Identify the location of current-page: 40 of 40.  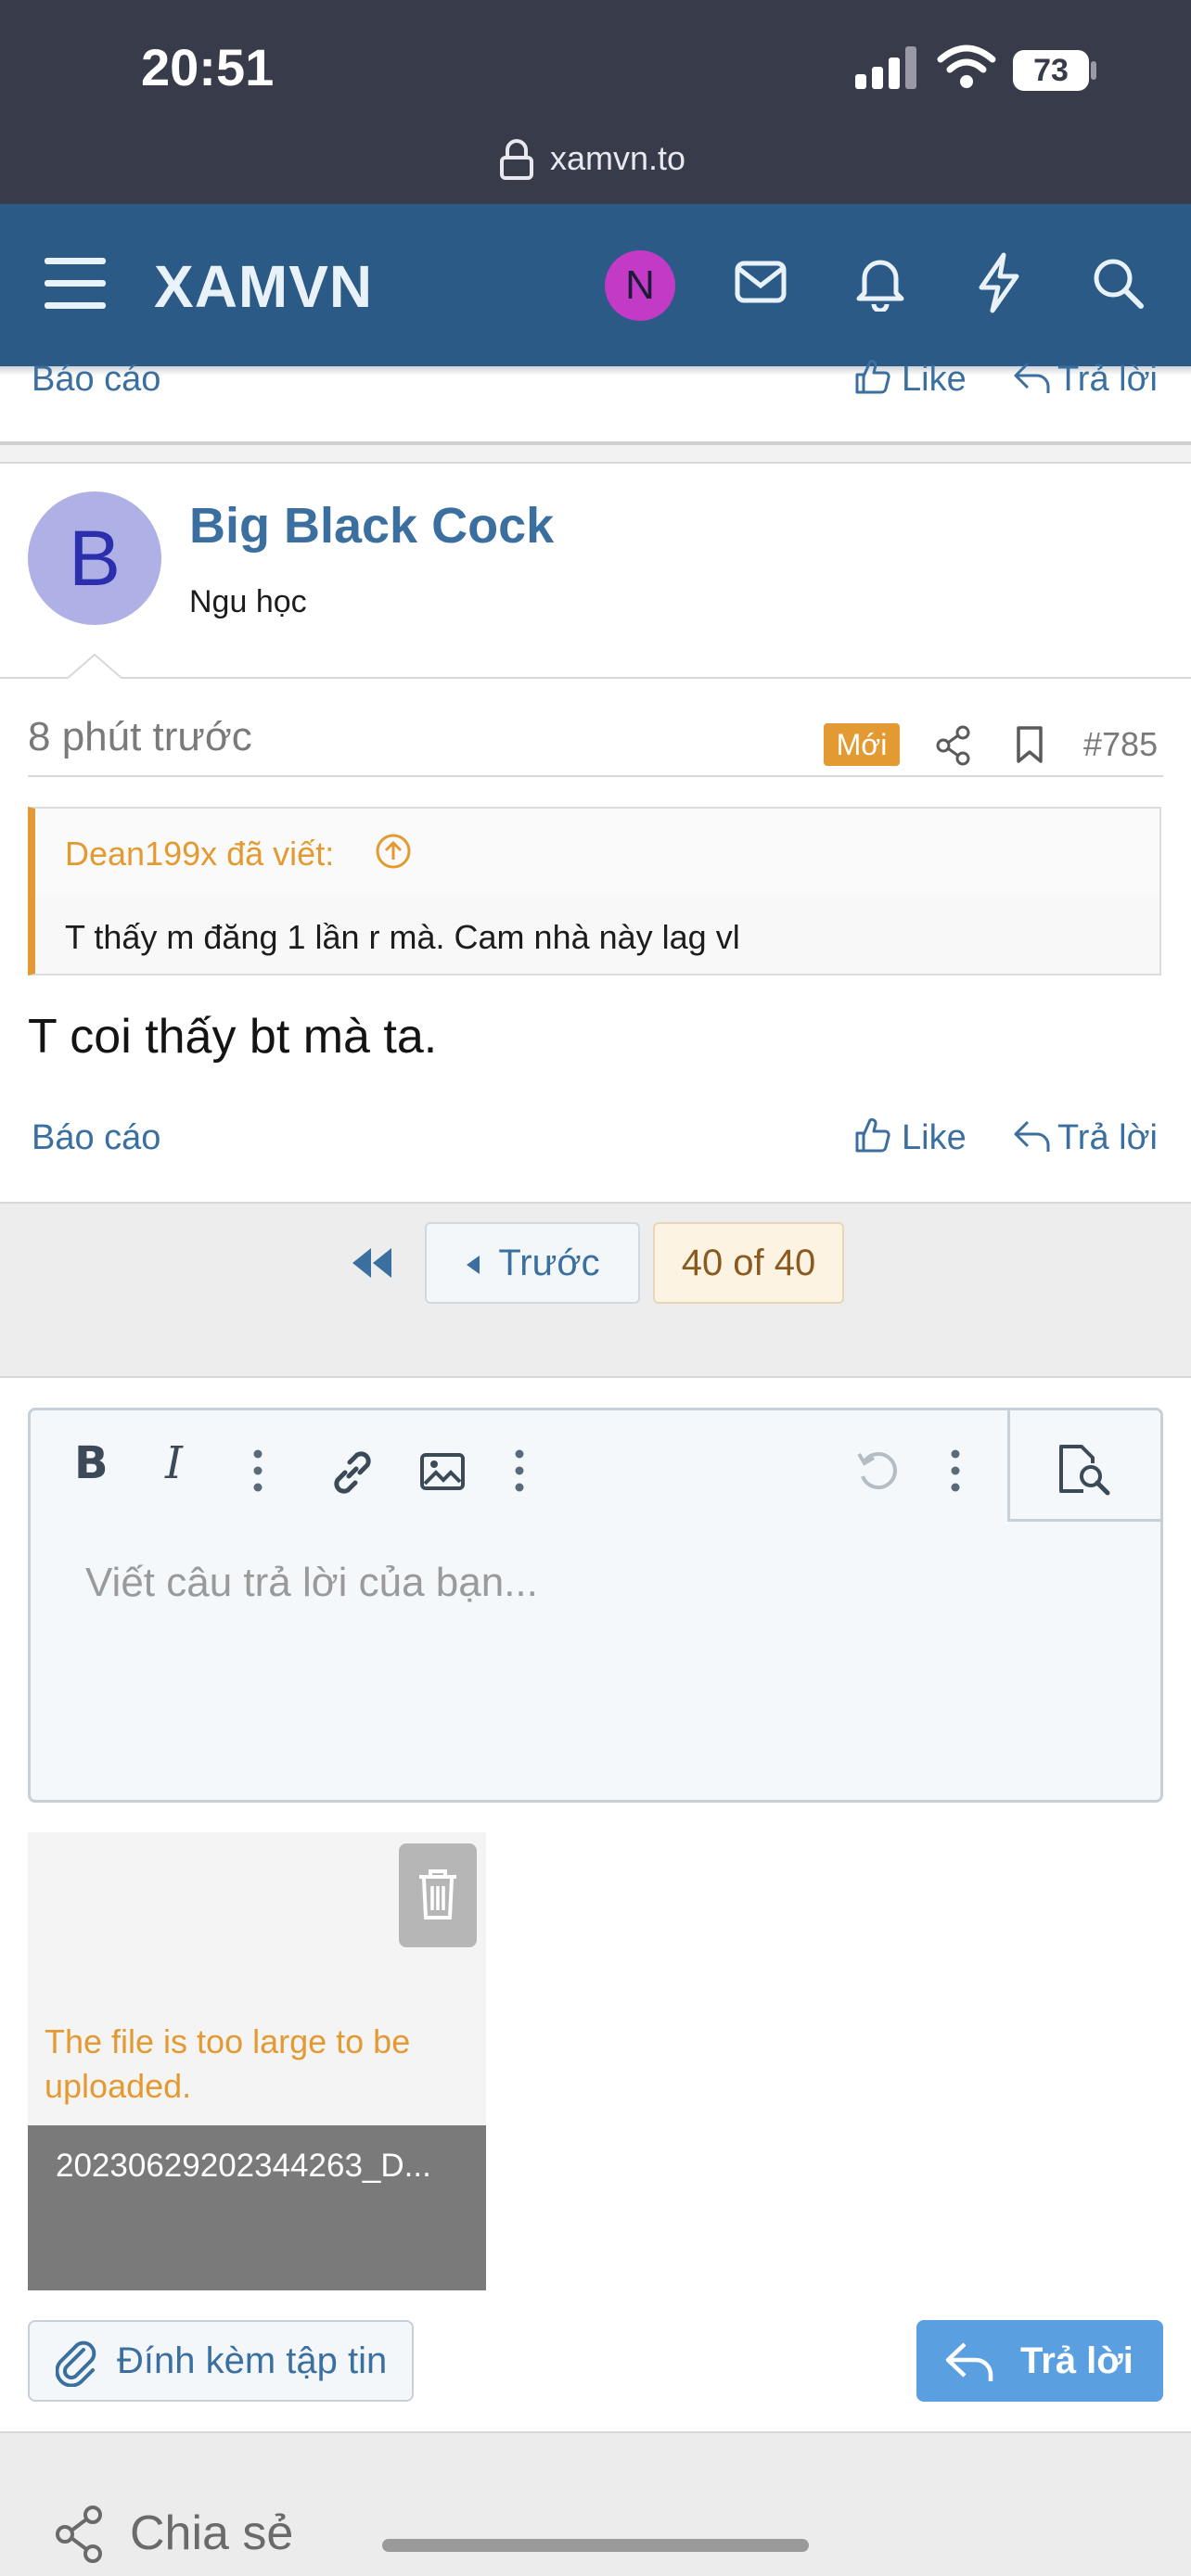
(748, 1263).